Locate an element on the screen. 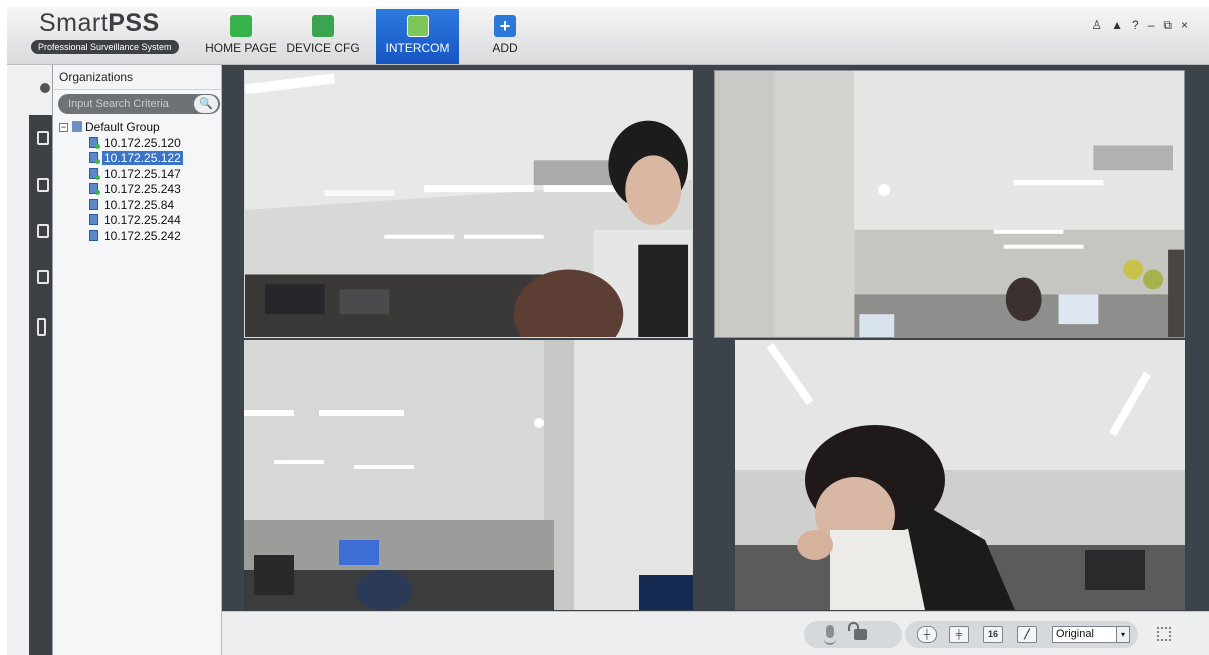  tree-device-row: 10.172.25.244 is located at coordinates (121, 221).